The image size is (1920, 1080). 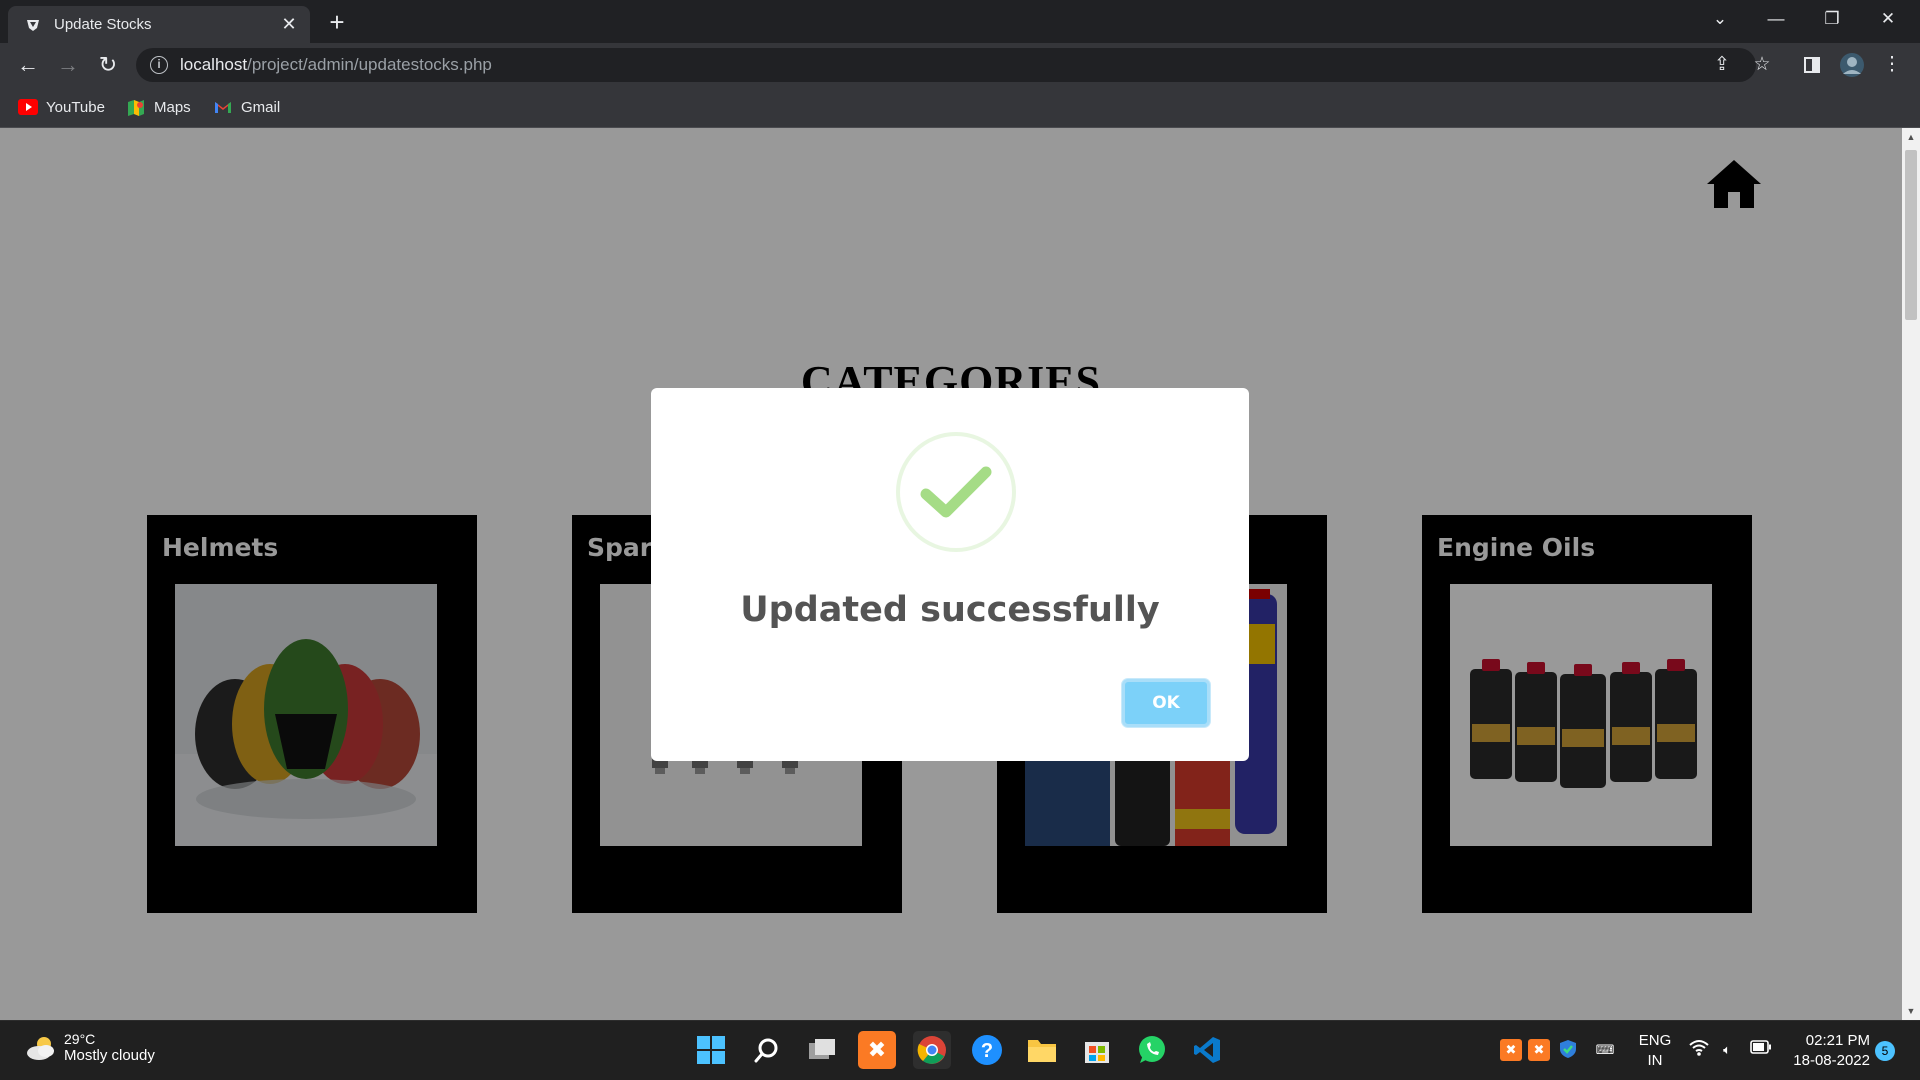 I want to click on bookmark-youtube: YouTube, so click(x=61, y=107).